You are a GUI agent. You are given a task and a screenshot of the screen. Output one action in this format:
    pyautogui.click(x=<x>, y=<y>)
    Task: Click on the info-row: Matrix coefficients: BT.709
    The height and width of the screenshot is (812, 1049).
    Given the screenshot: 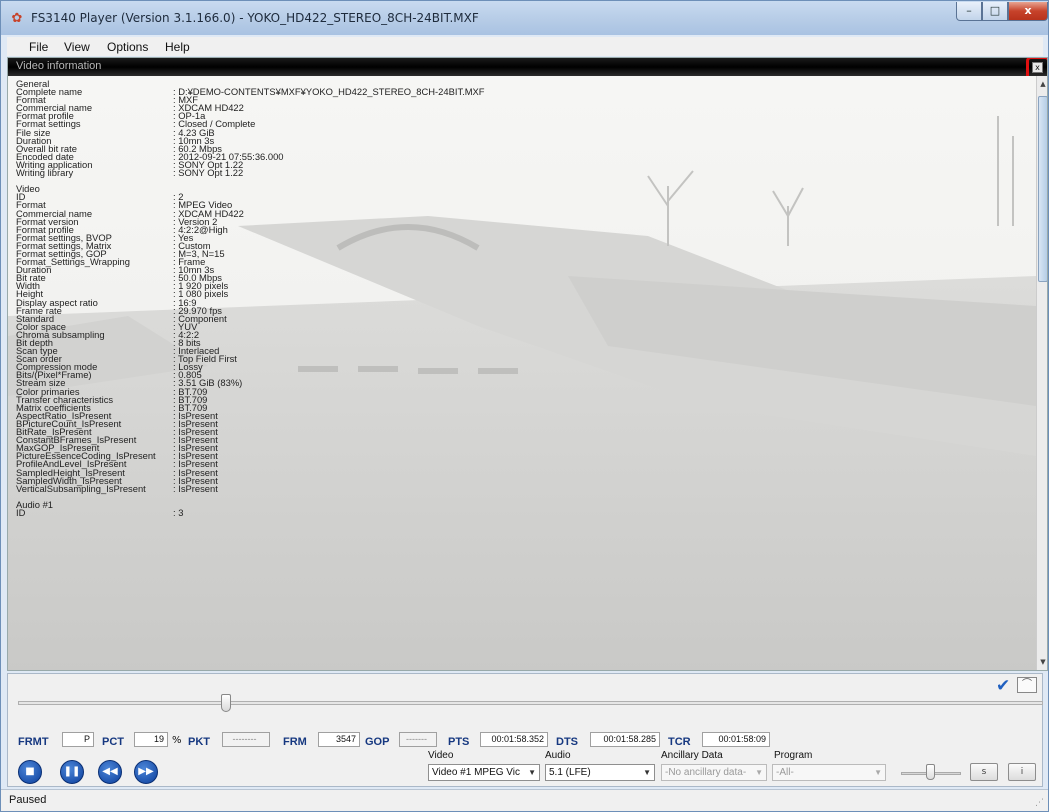 What is the action you would take?
    pyautogui.click(x=516, y=407)
    